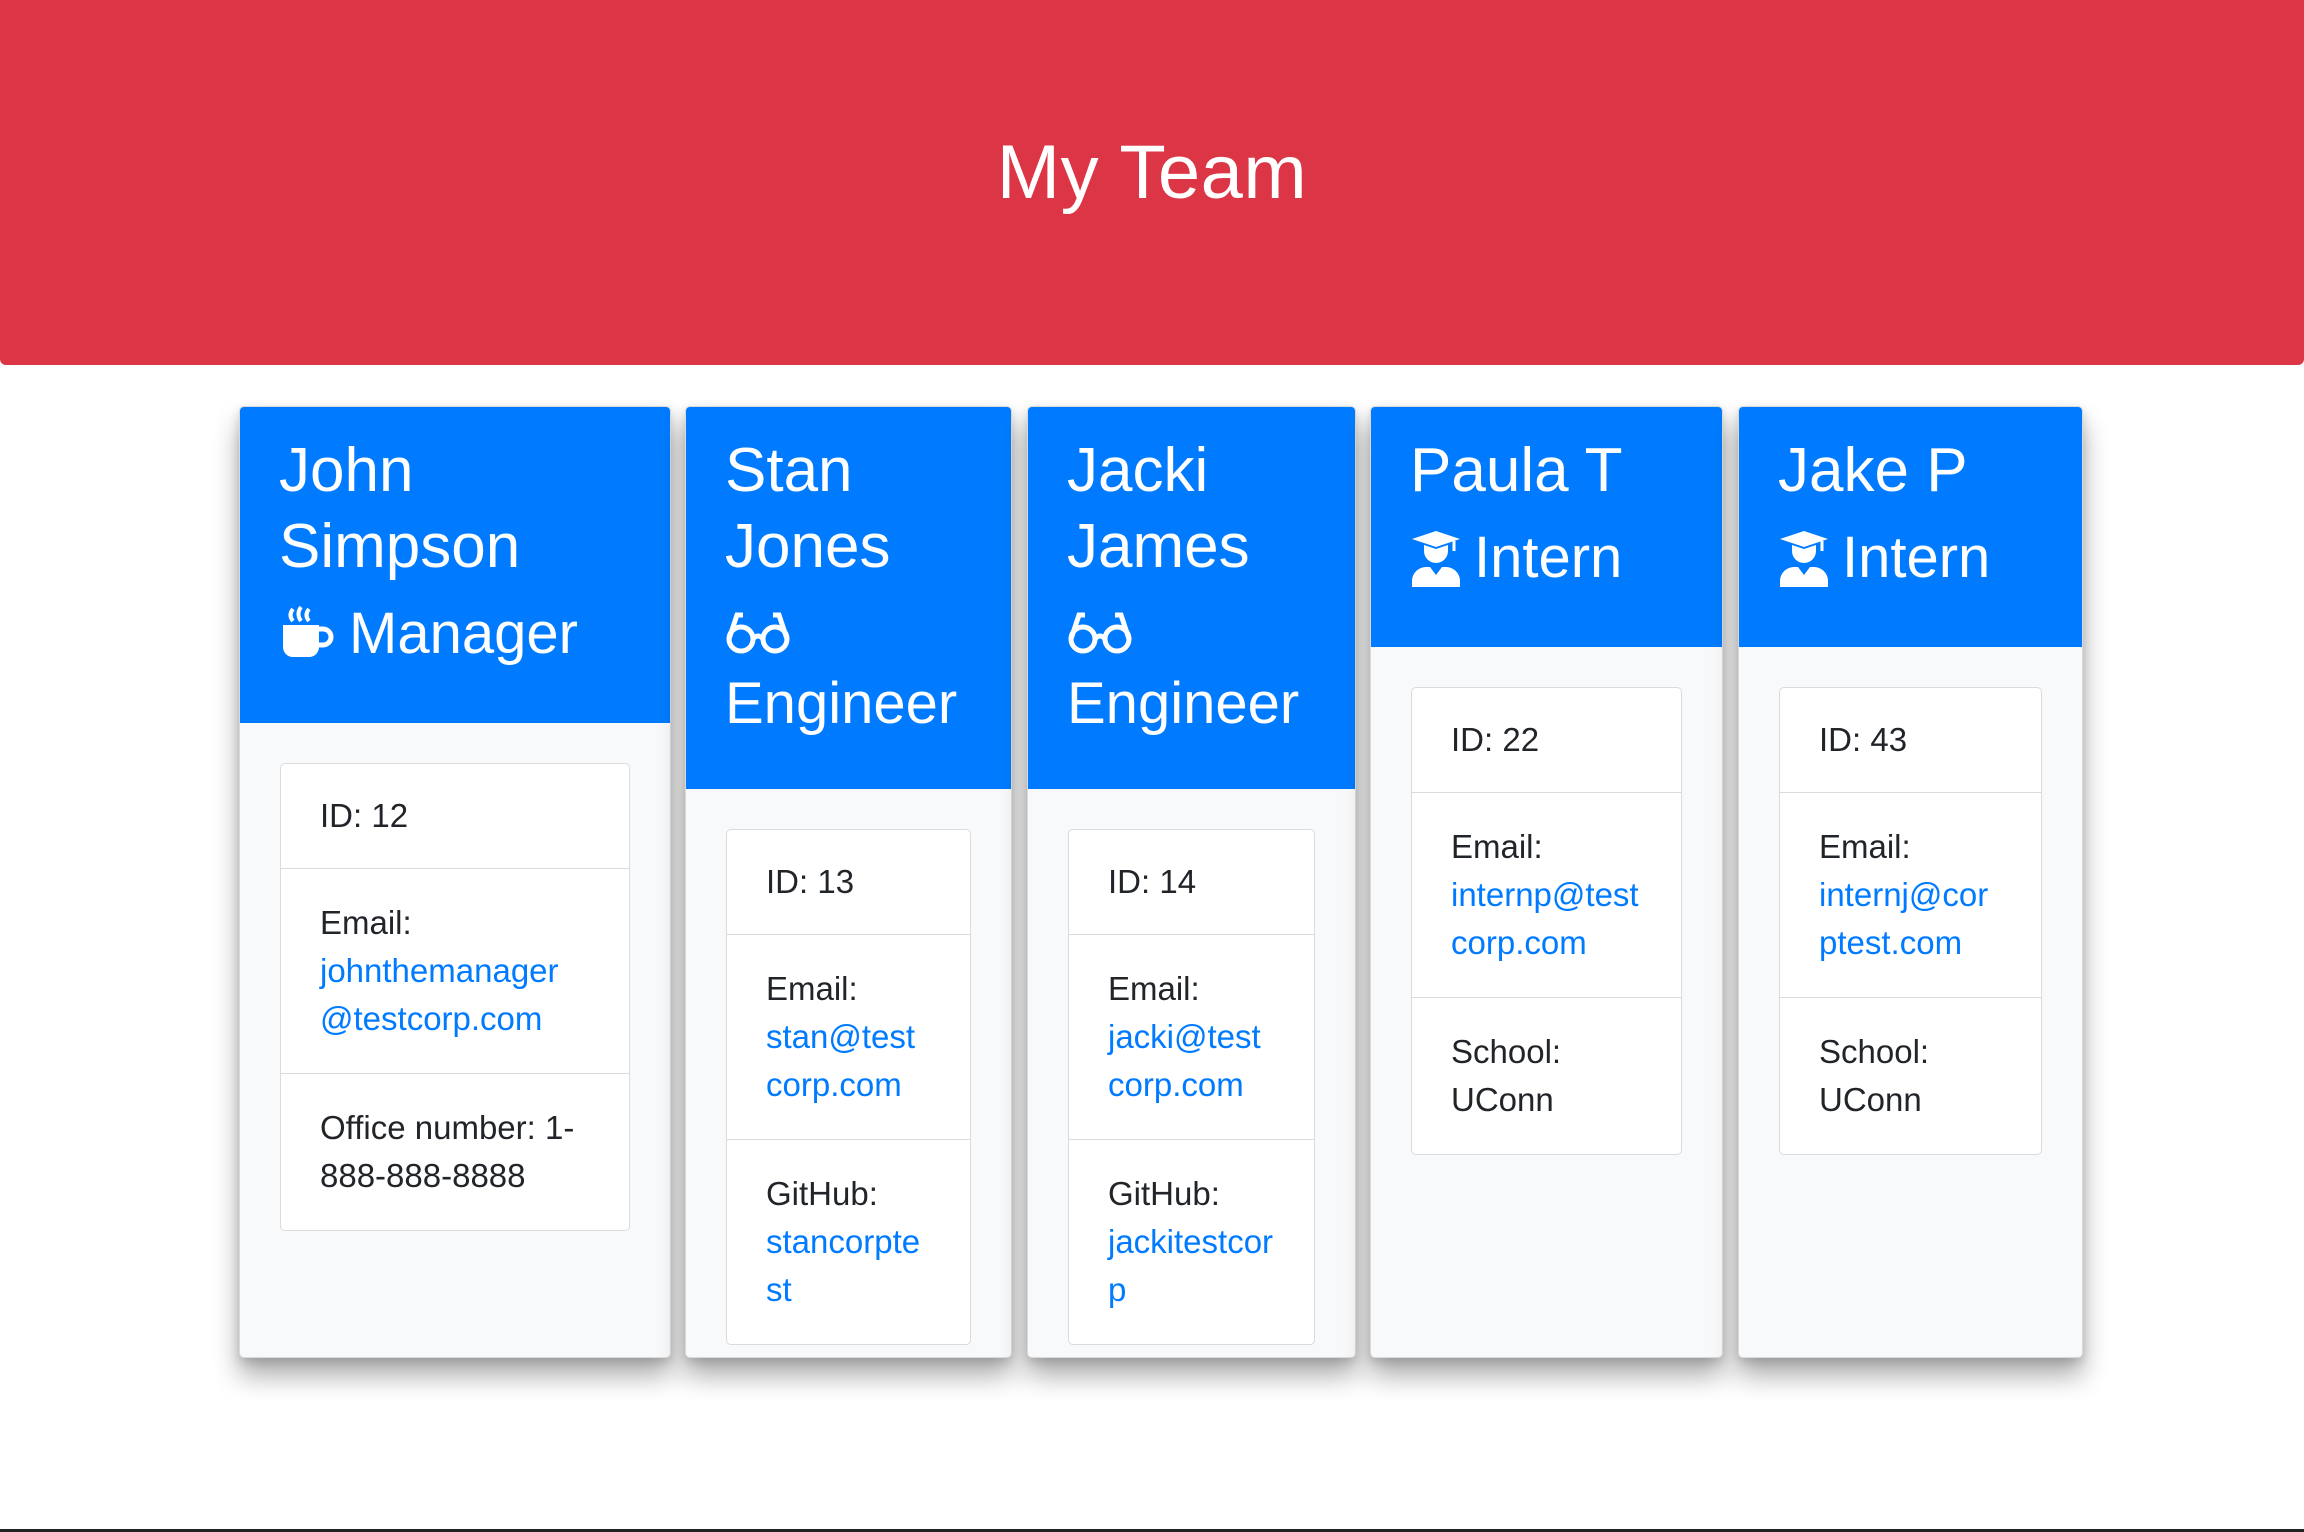 This screenshot has height=1532, width=2304. I want to click on id-item: ID: 12, so click(455, 816).